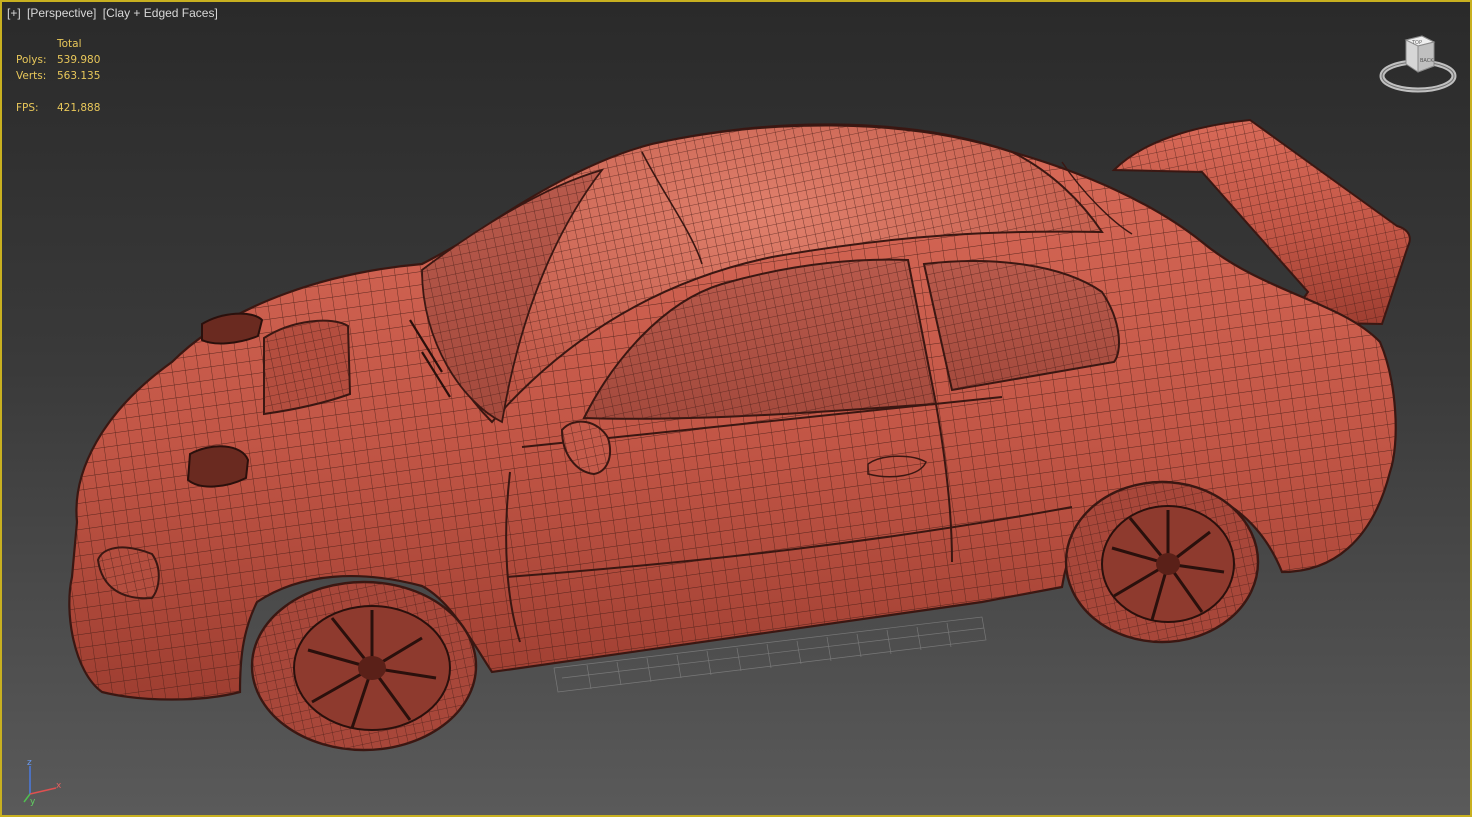 The height and width of the screenshot is (817, 1472). What do you see at coordinates (364, 666) in the screenshot?
I see `front-wheel` at bounding box center [364, 666].